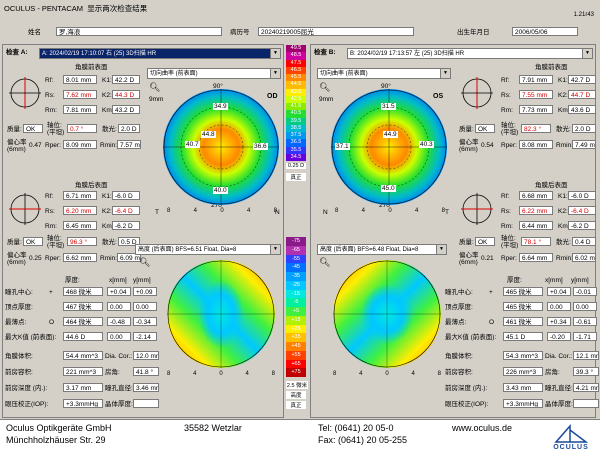 This screenshot has height=457, width=600. I want to click on dob-label: 出生年月日, so click(473, 32).